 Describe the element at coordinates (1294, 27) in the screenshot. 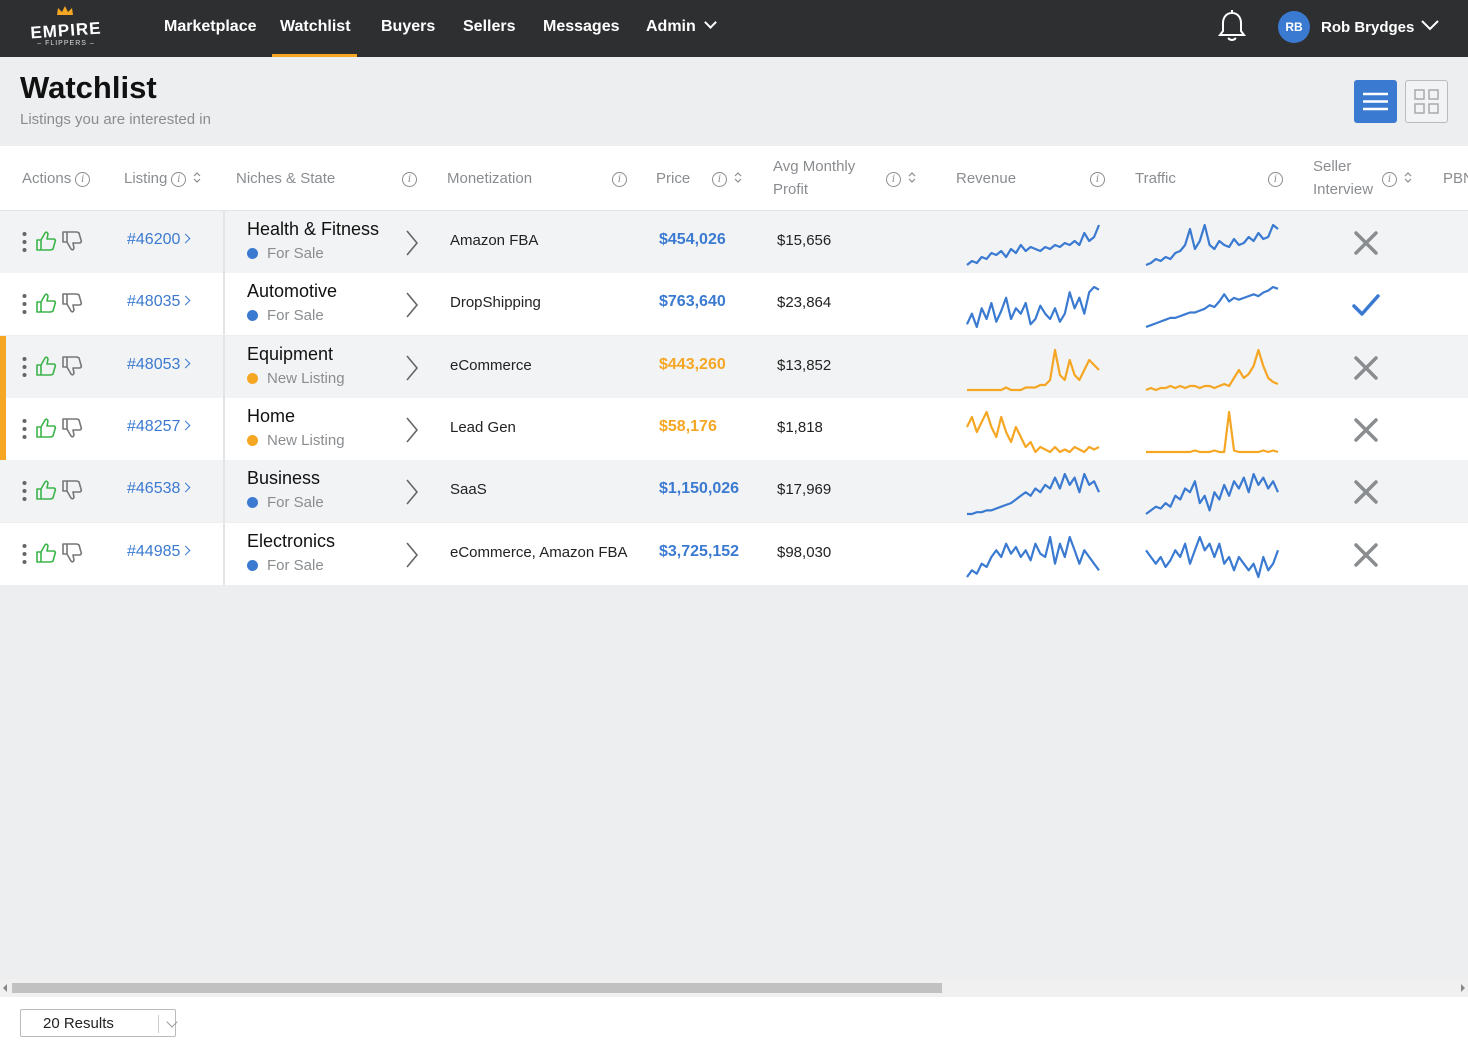

I see `avatar: RB` at that location.